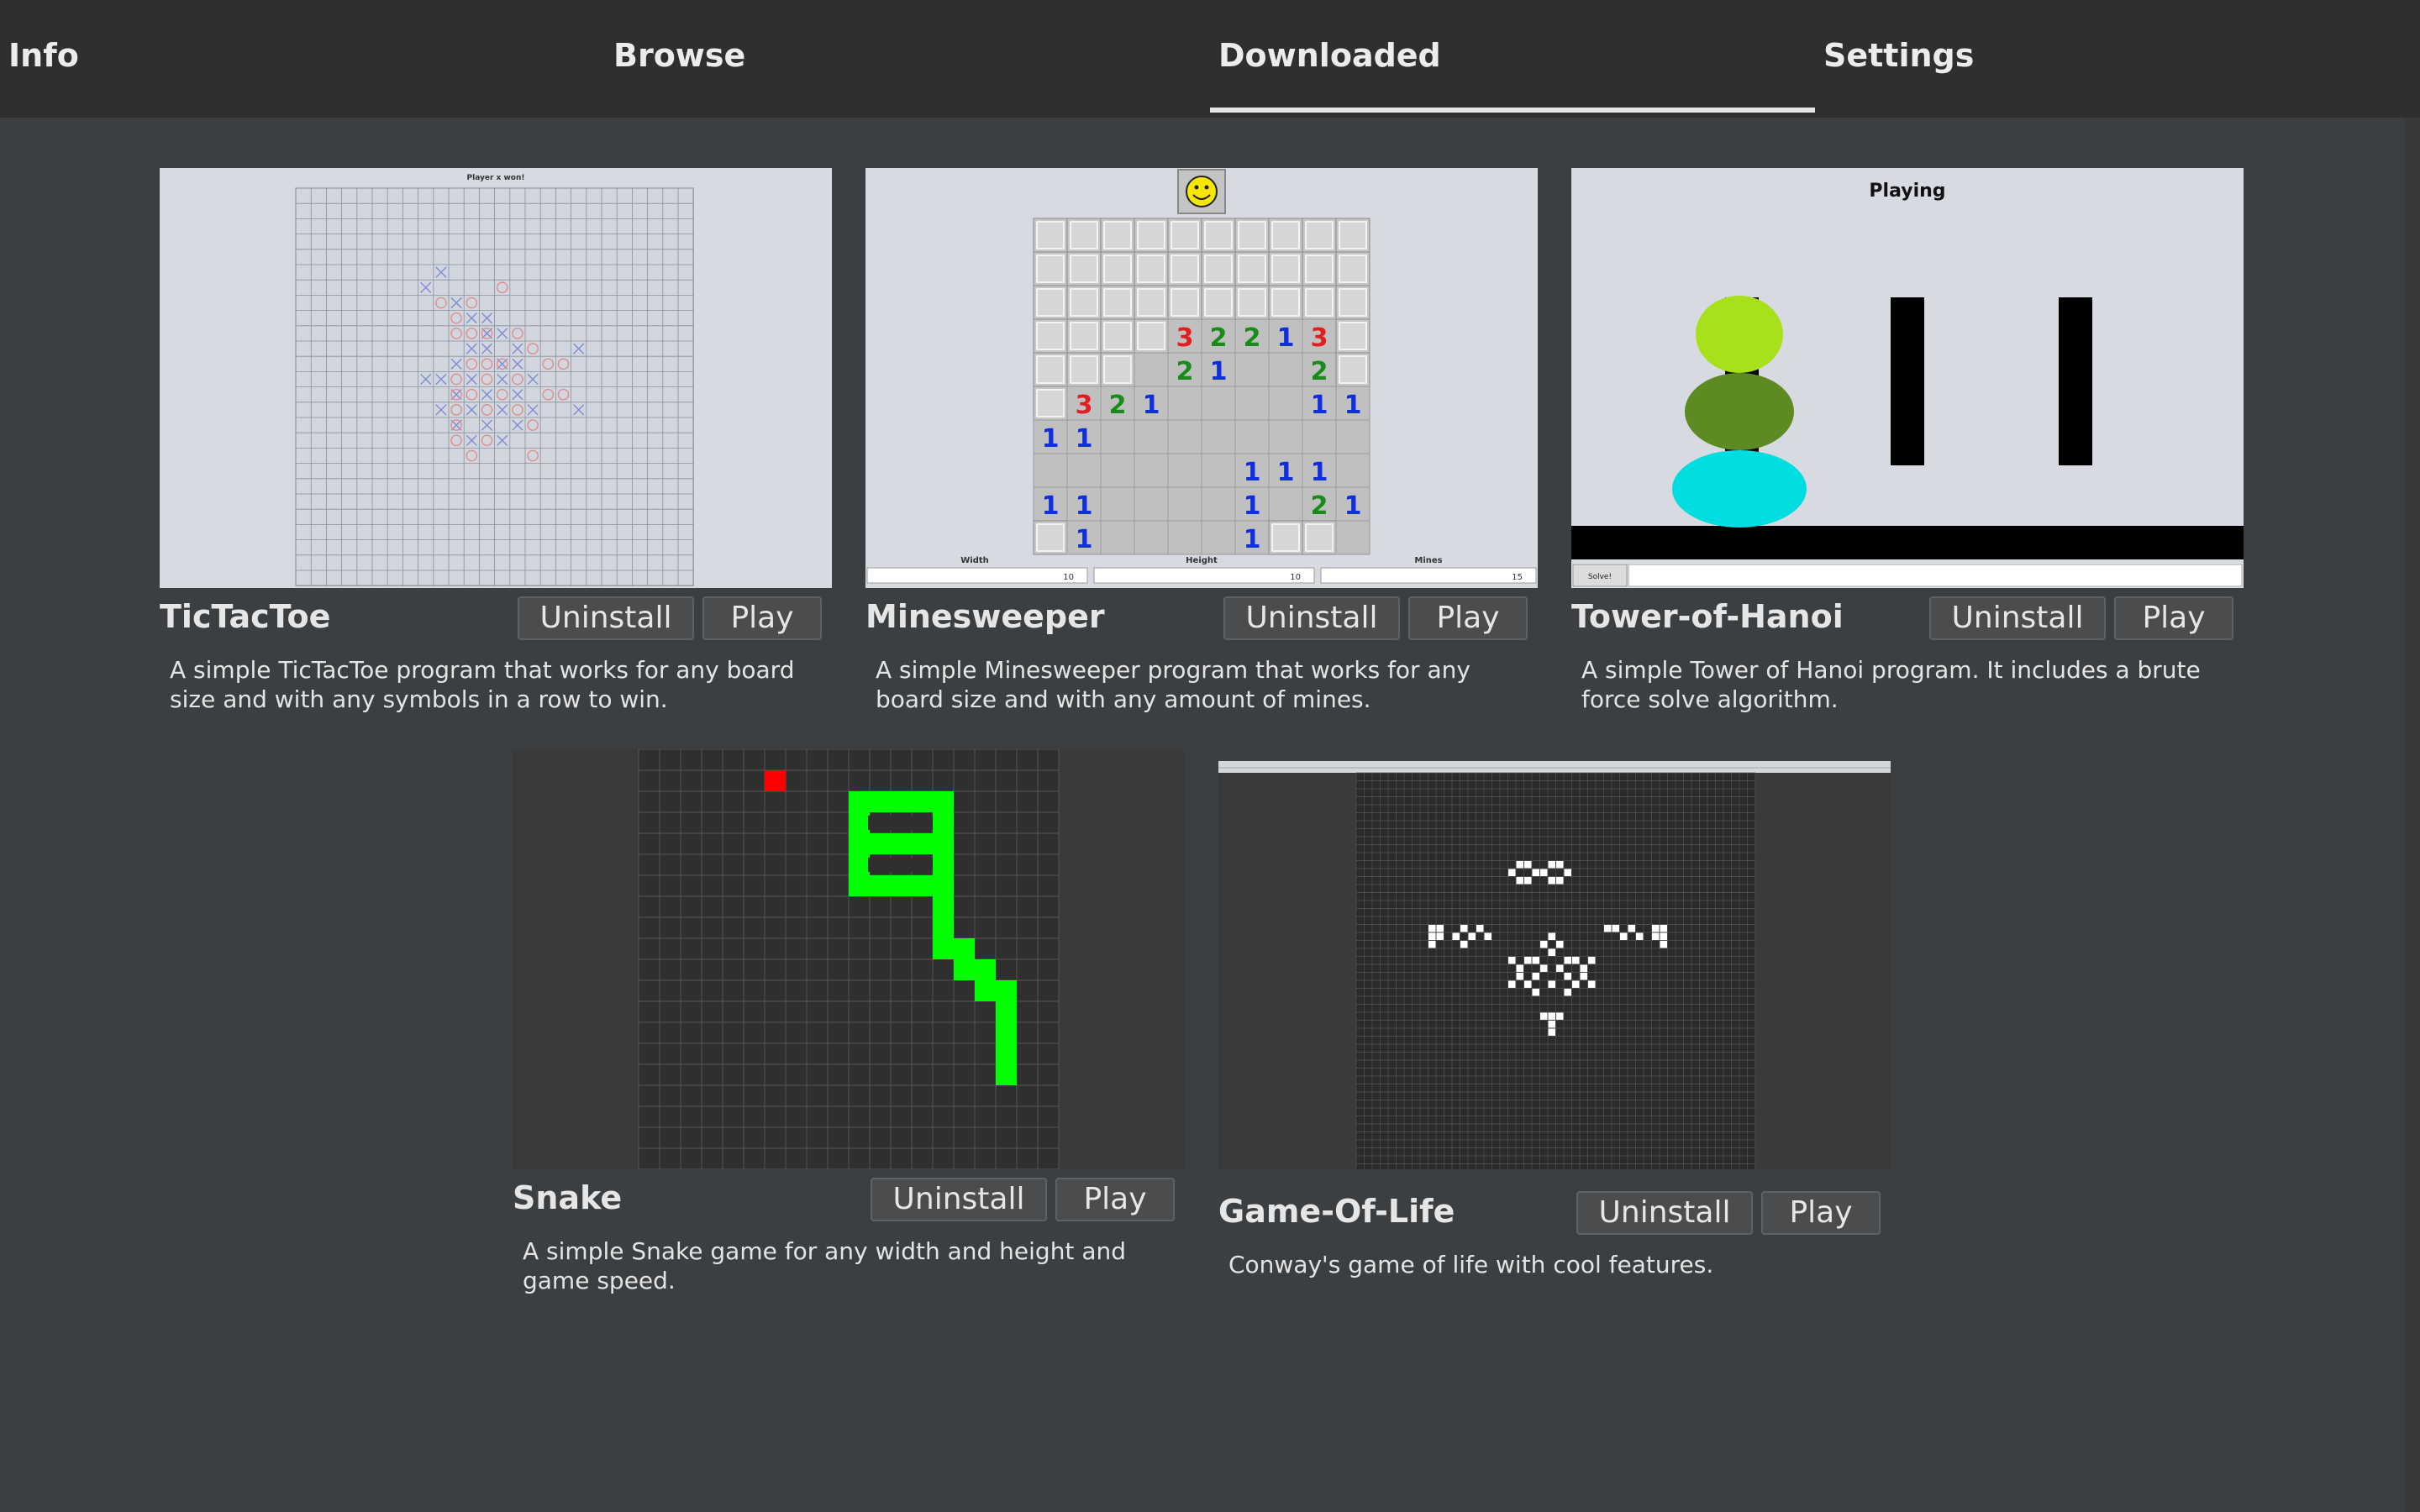 The width and height of the screenshot is (2420, 1512). I want to click on hanoi-disk-count-input, so click(1935, 575).